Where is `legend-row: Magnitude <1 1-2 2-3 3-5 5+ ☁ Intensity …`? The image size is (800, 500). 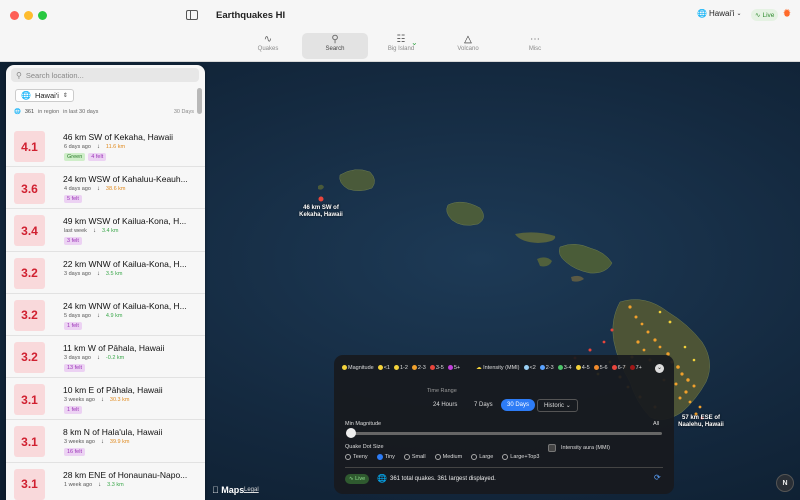 legend-row: Magnitude <1 1-2 2-3 3-5 5+ ☁ Intensity … is located at coordinates (505, 368).